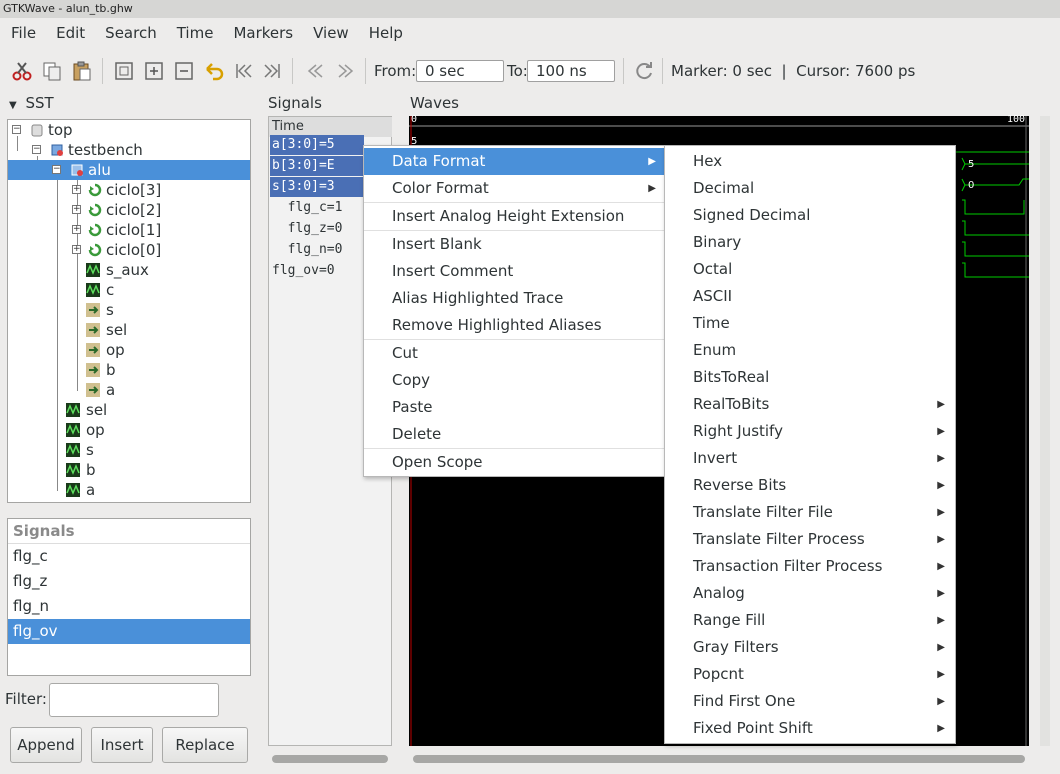 This screenshot has height=774, width=1060. What do you see at coordinates (810, 242) in the screenshot?
I see `submenu-item-binary: Binary` at bounding box center [810, 242].